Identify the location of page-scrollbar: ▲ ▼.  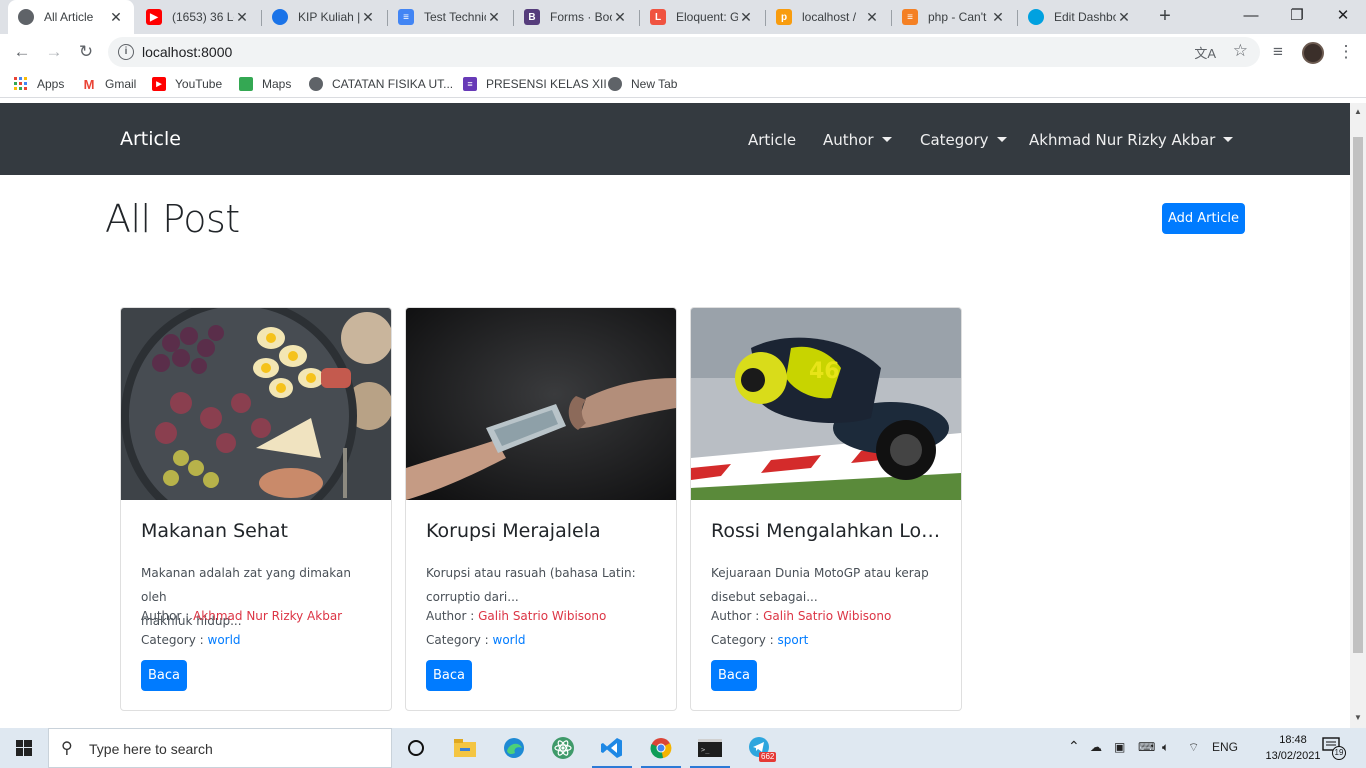
(1358, 415).